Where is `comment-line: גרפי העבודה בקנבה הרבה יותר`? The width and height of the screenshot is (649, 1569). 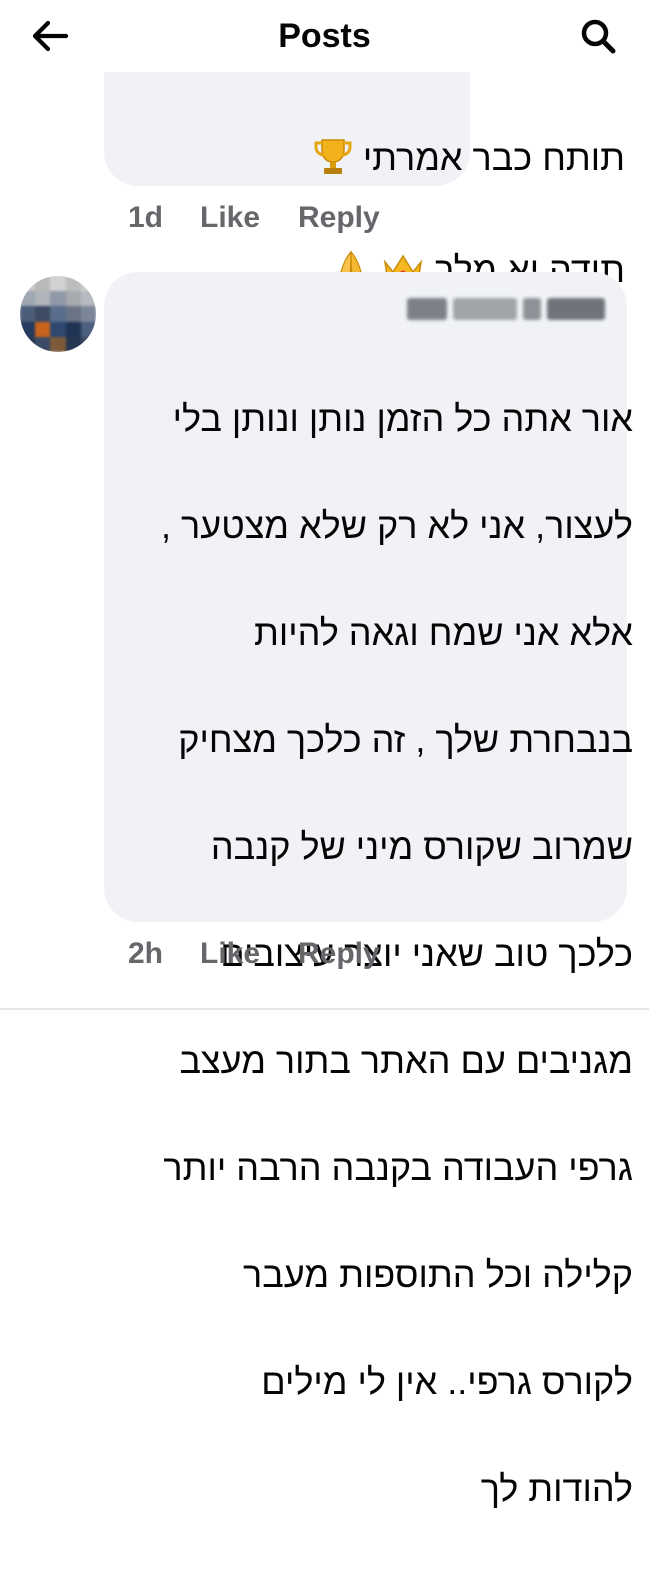 comment-line: גרפי העבודה בקנבה הרבה יותר is located at coordinates (398, 1167).